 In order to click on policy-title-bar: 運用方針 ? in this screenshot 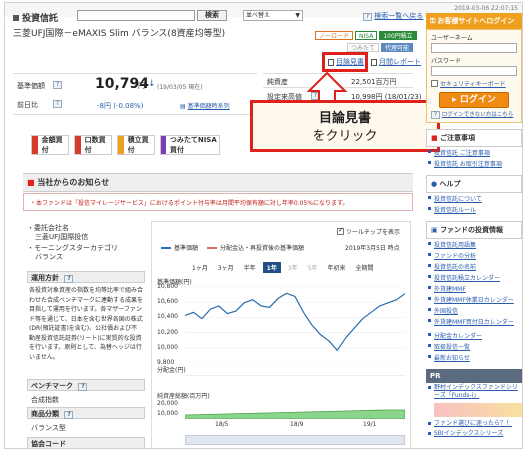, I will do `click(86, 277)`.